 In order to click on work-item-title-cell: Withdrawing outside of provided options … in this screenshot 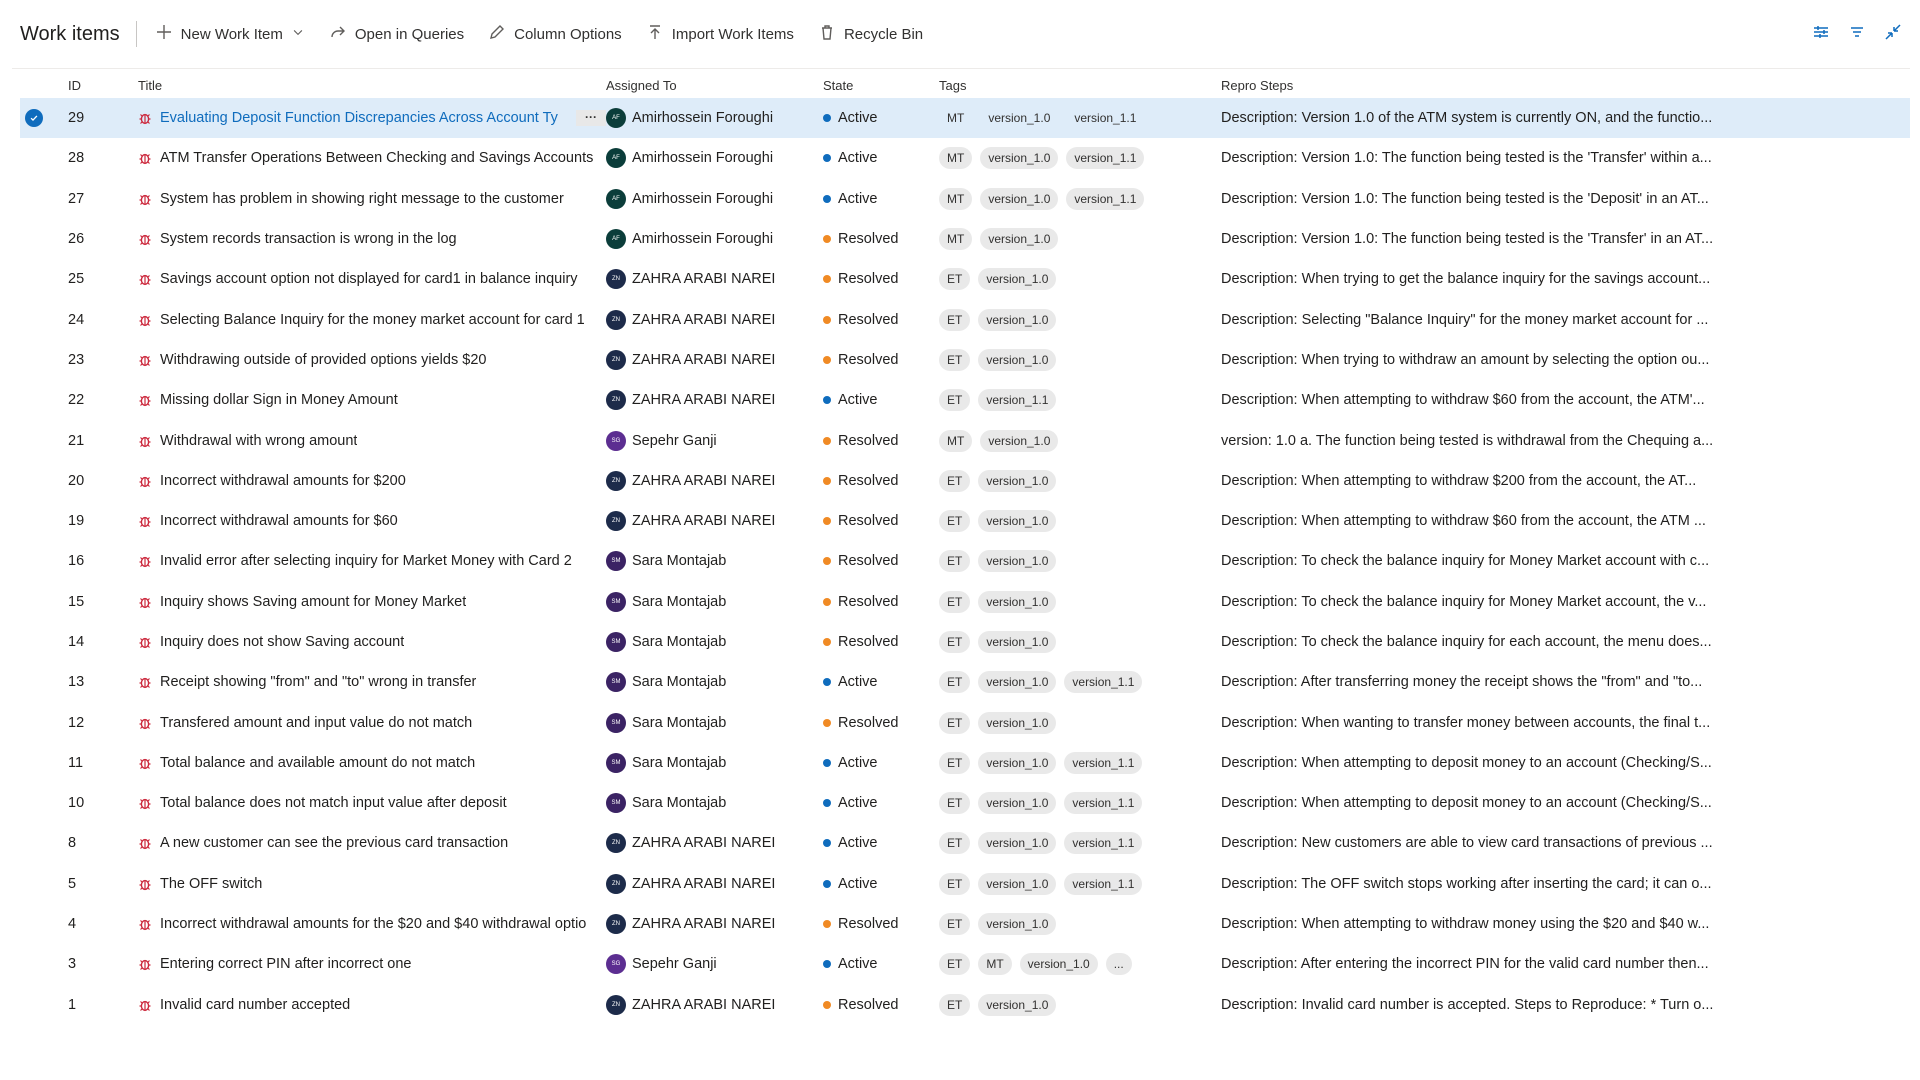, I will do `click(372, 360)`.